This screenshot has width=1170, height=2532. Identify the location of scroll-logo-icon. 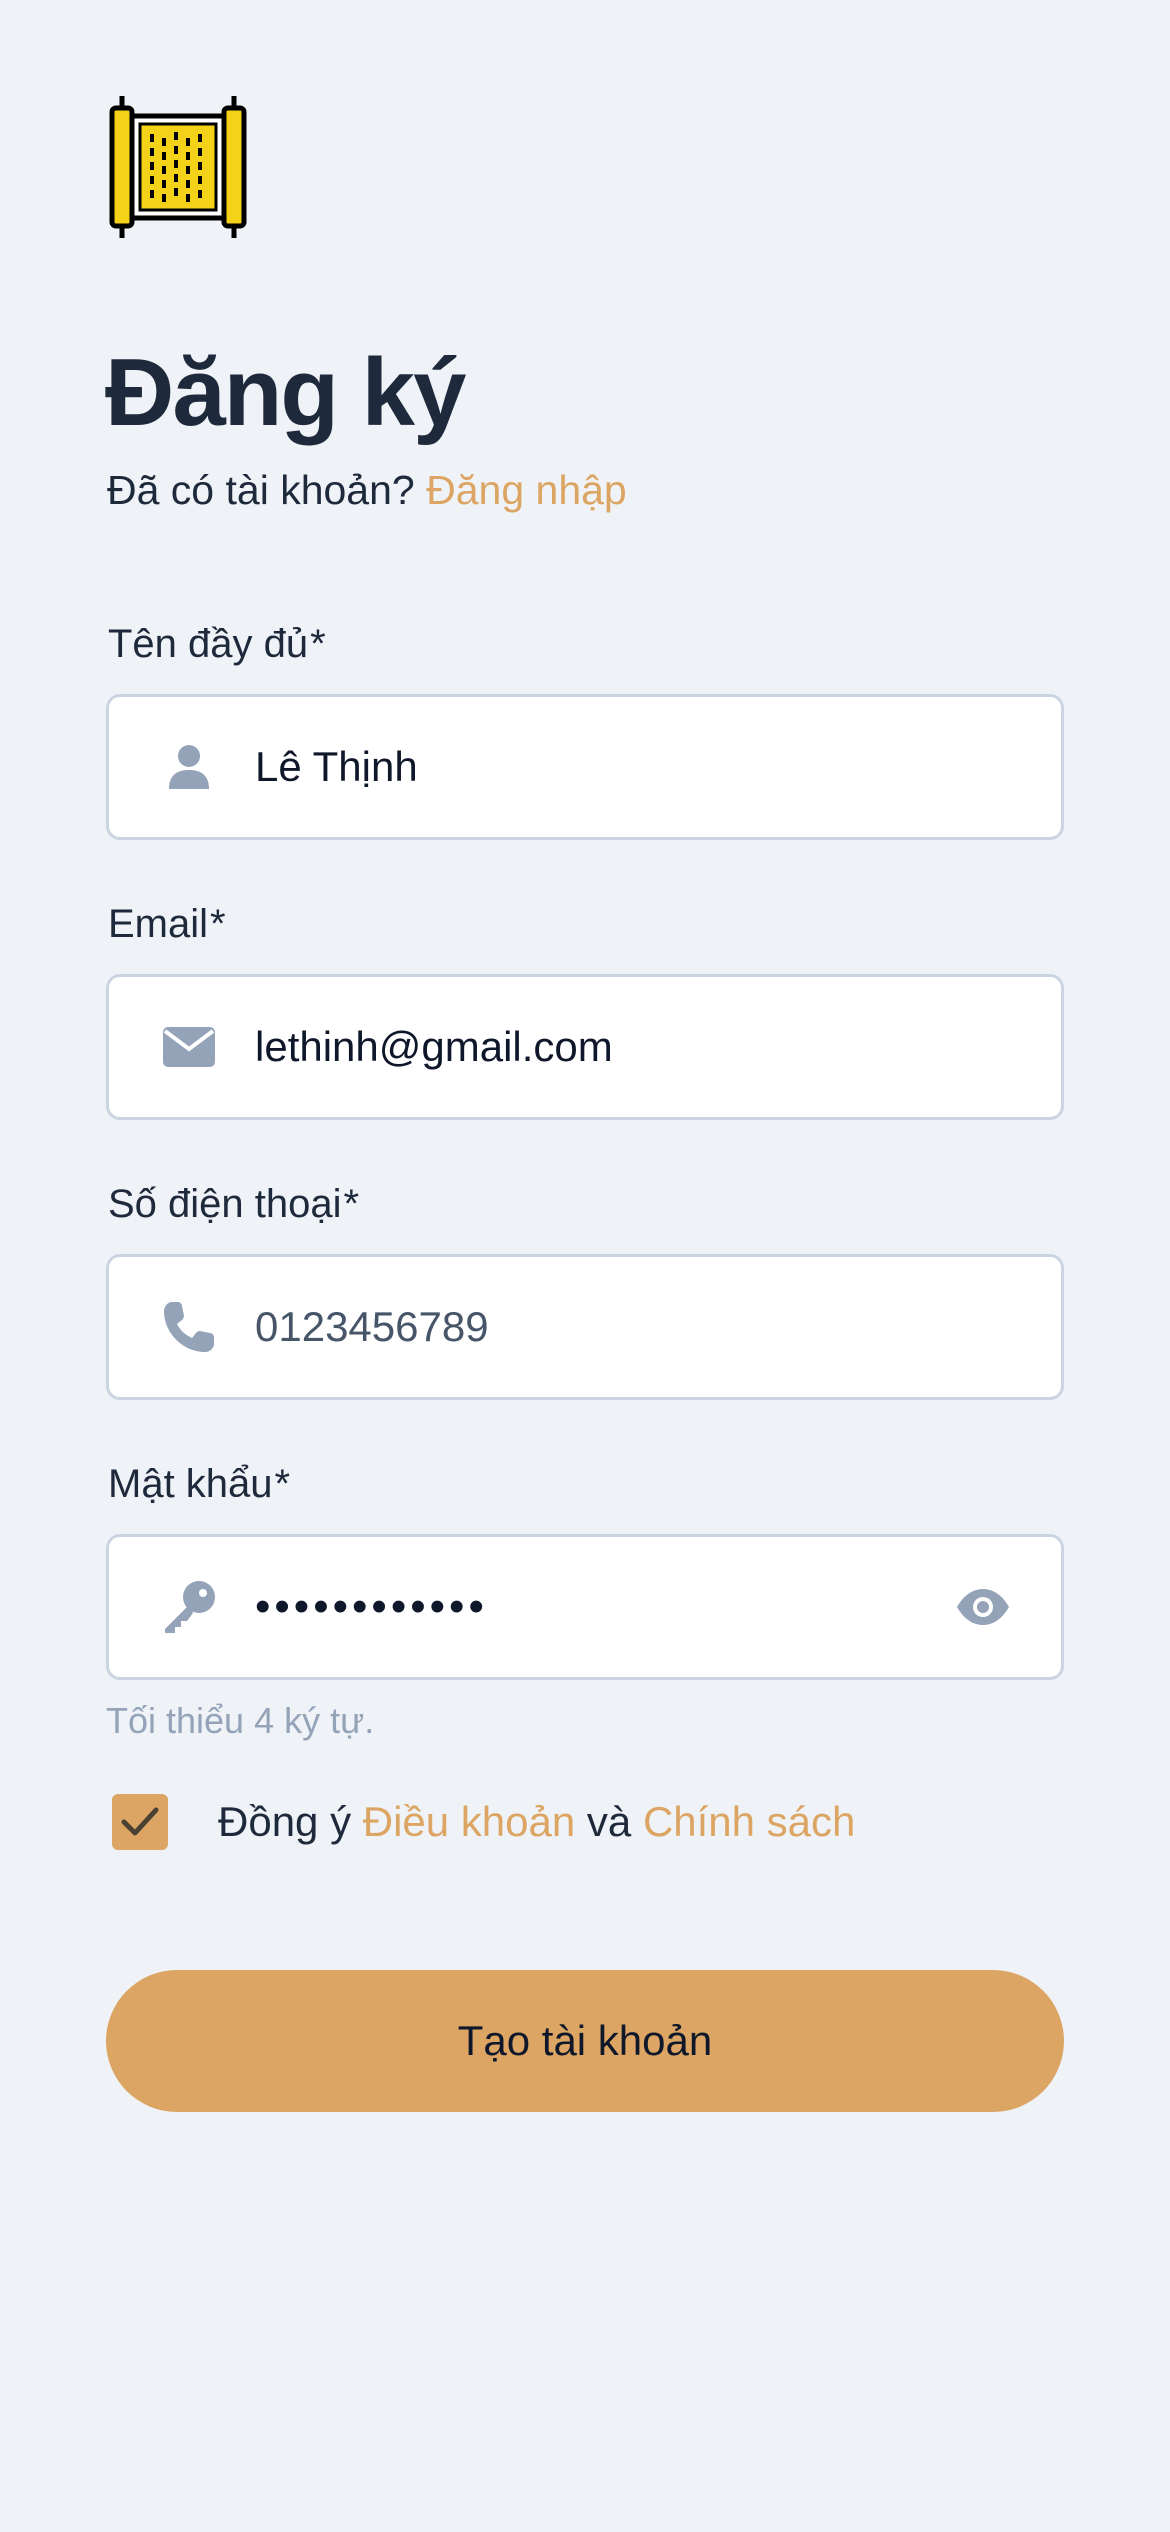
(178, 167).